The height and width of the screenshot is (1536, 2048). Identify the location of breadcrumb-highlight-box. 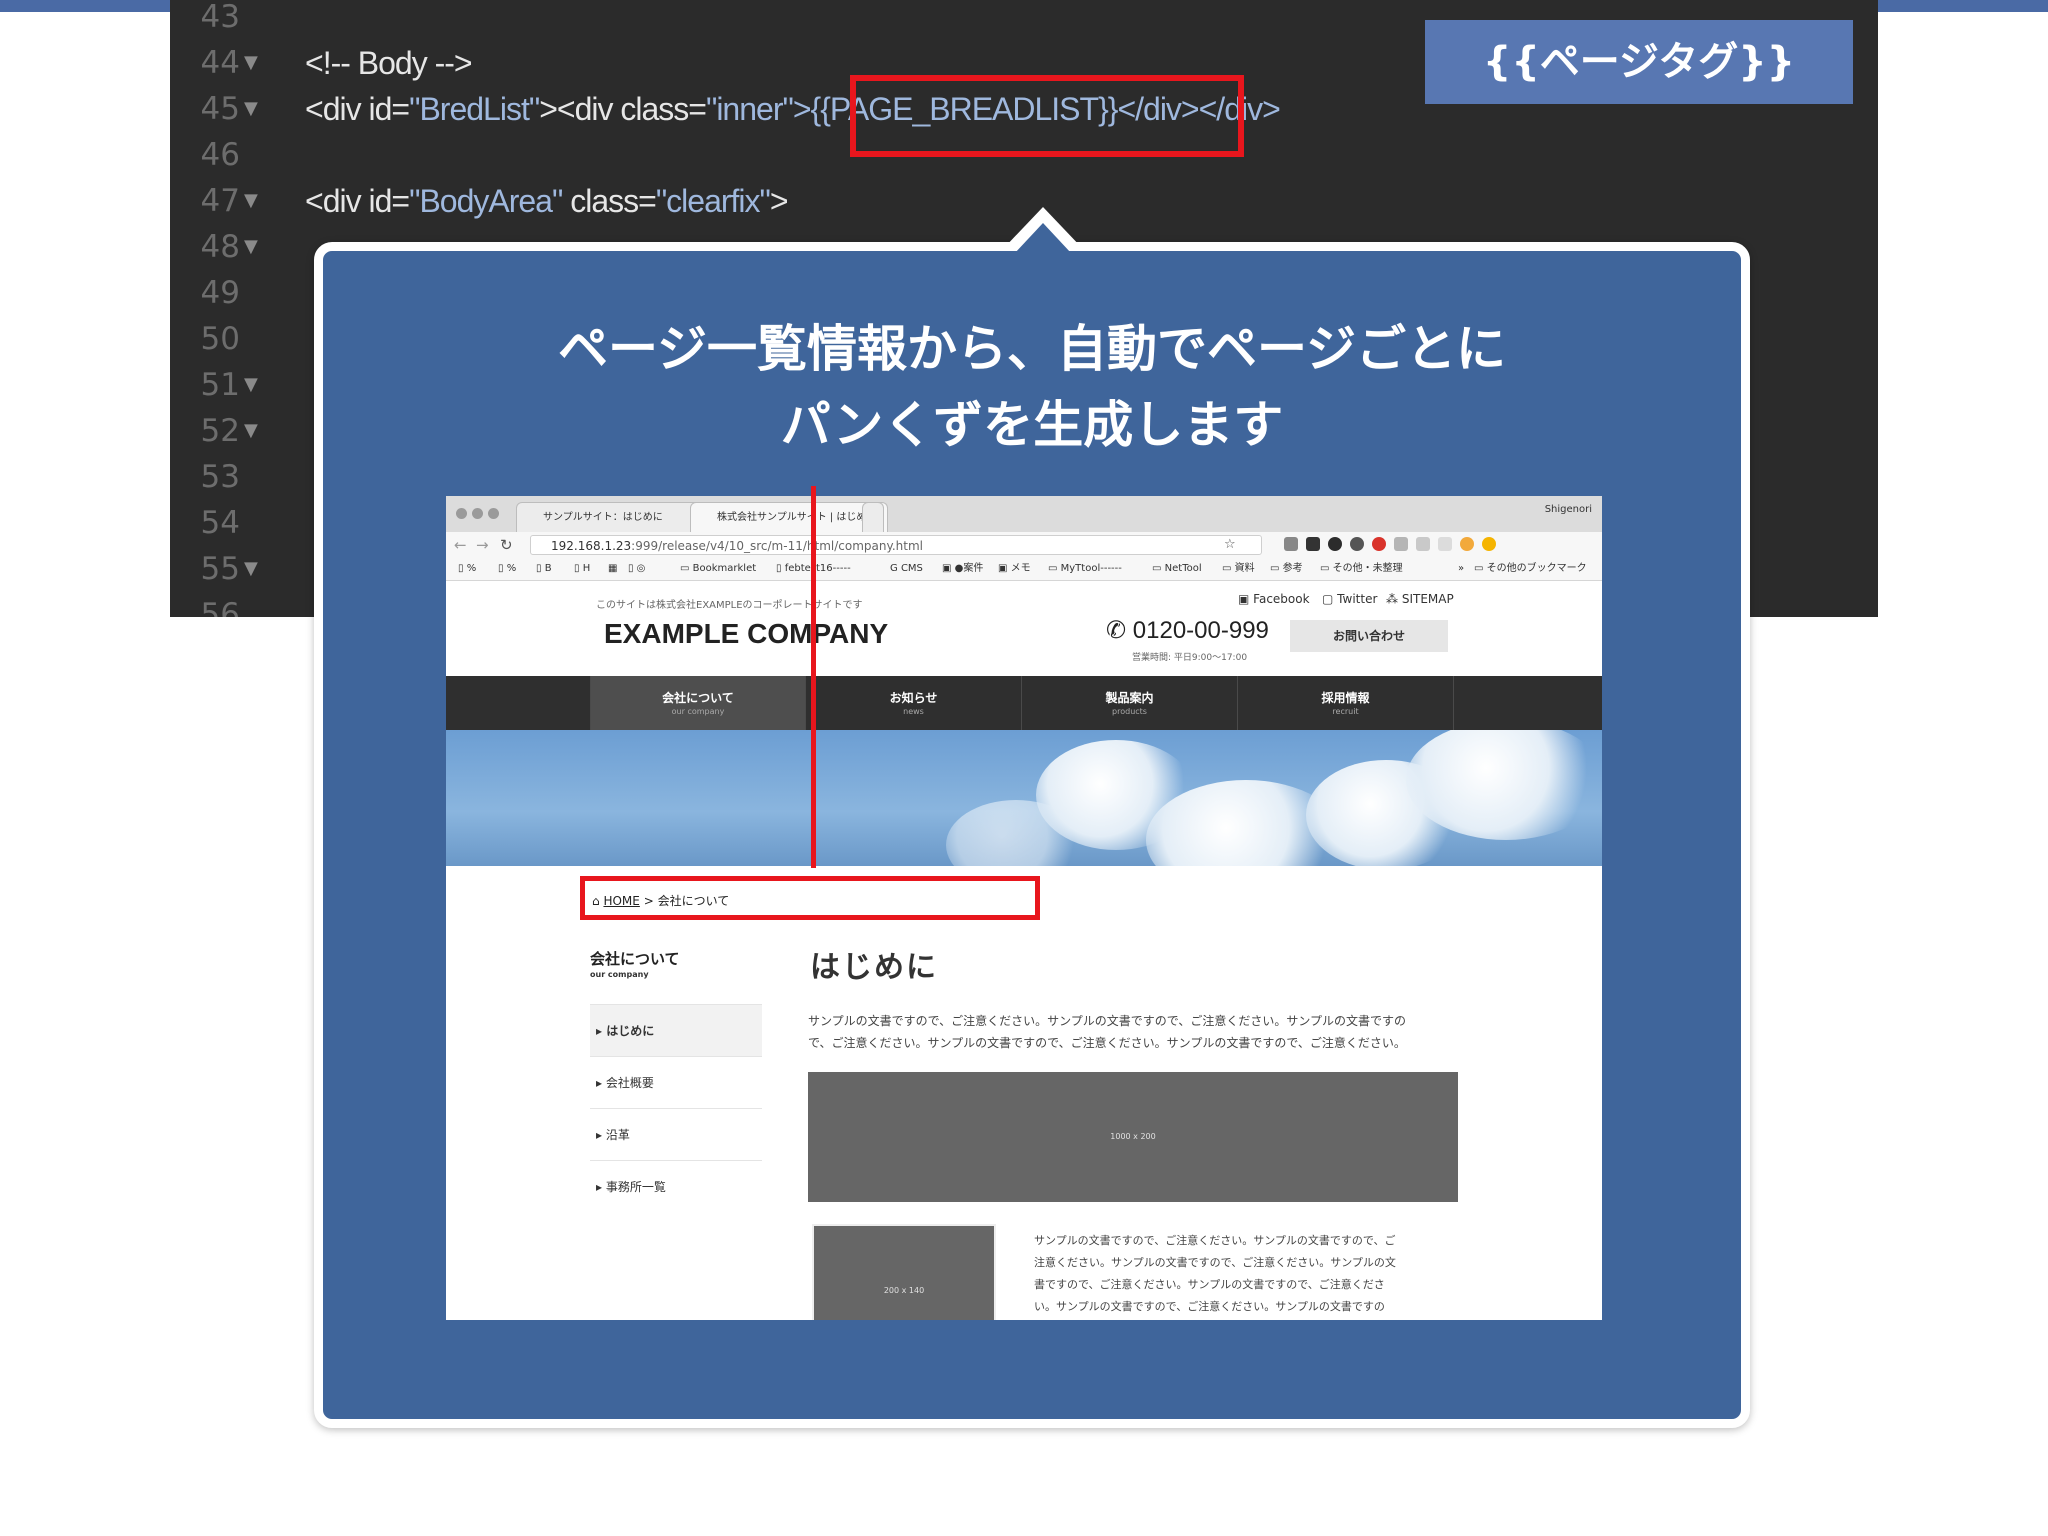
(810, 898).